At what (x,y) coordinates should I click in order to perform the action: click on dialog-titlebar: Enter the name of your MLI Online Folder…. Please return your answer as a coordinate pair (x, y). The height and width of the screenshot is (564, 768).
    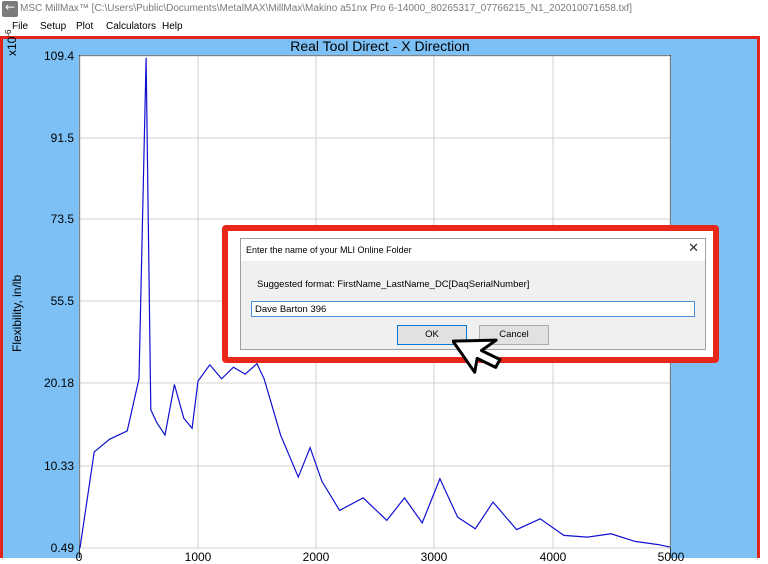
    Looking at the image, I should click on (473, 250).